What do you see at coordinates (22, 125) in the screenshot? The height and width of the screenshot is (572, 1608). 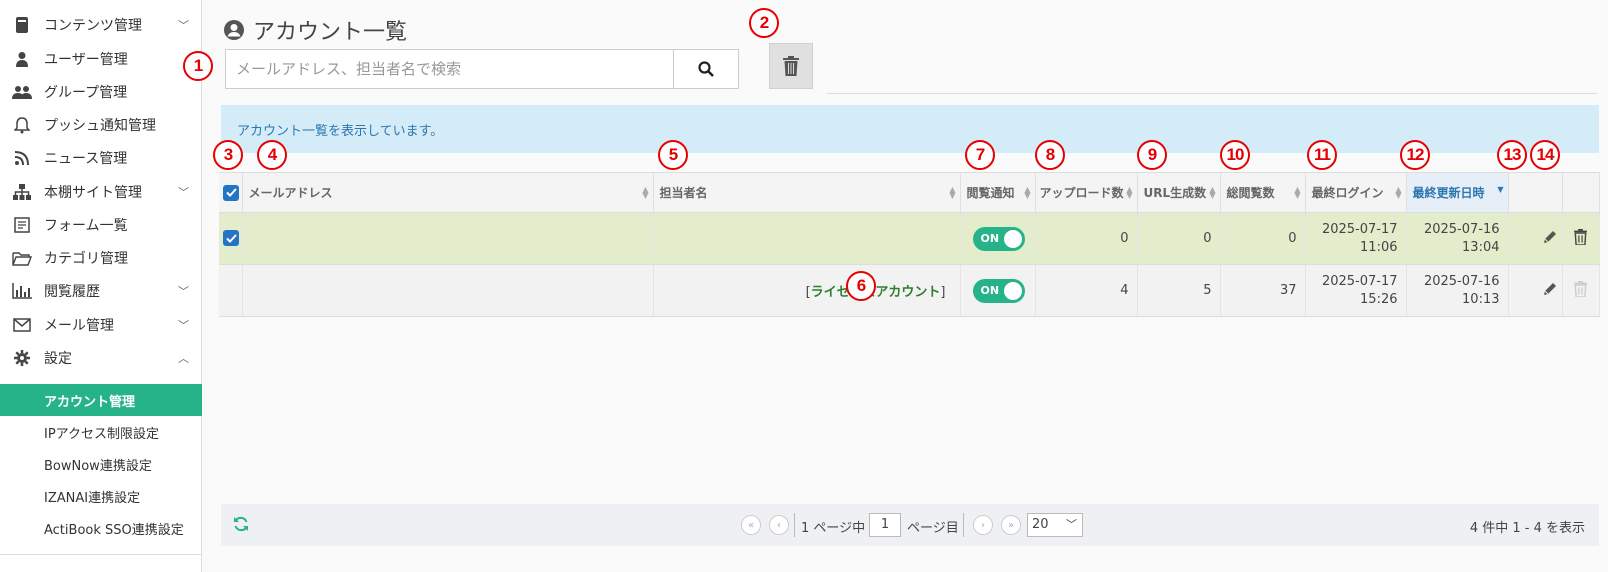 I see `bell-icon` at bounding box center [22, 125].